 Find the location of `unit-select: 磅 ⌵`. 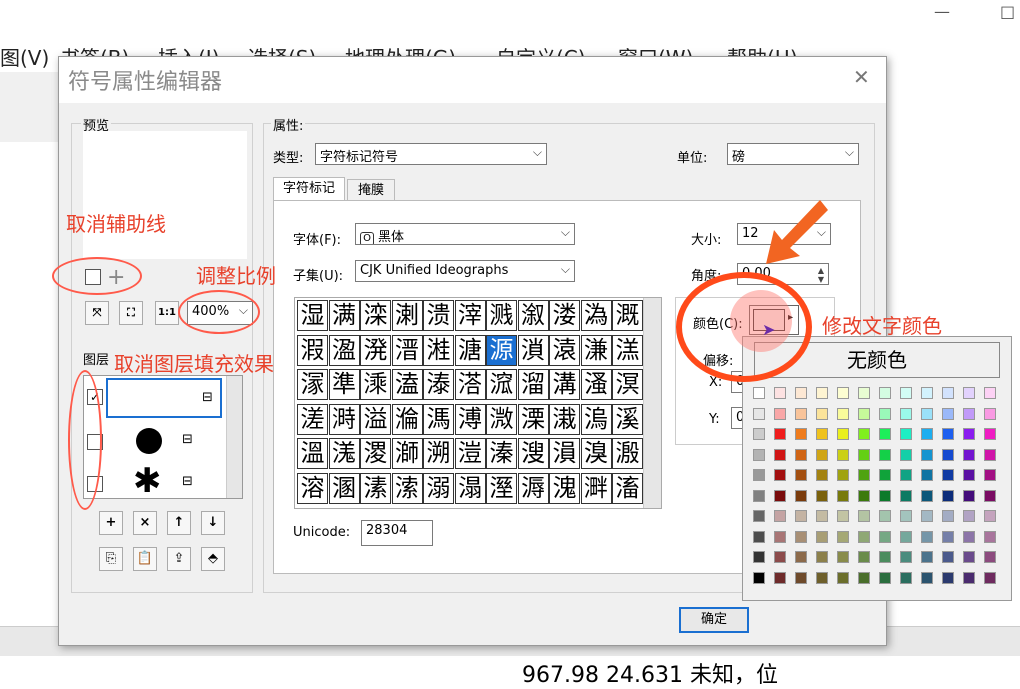

unit-select: 磅 ⌵ is located at coordinates (793, 154).